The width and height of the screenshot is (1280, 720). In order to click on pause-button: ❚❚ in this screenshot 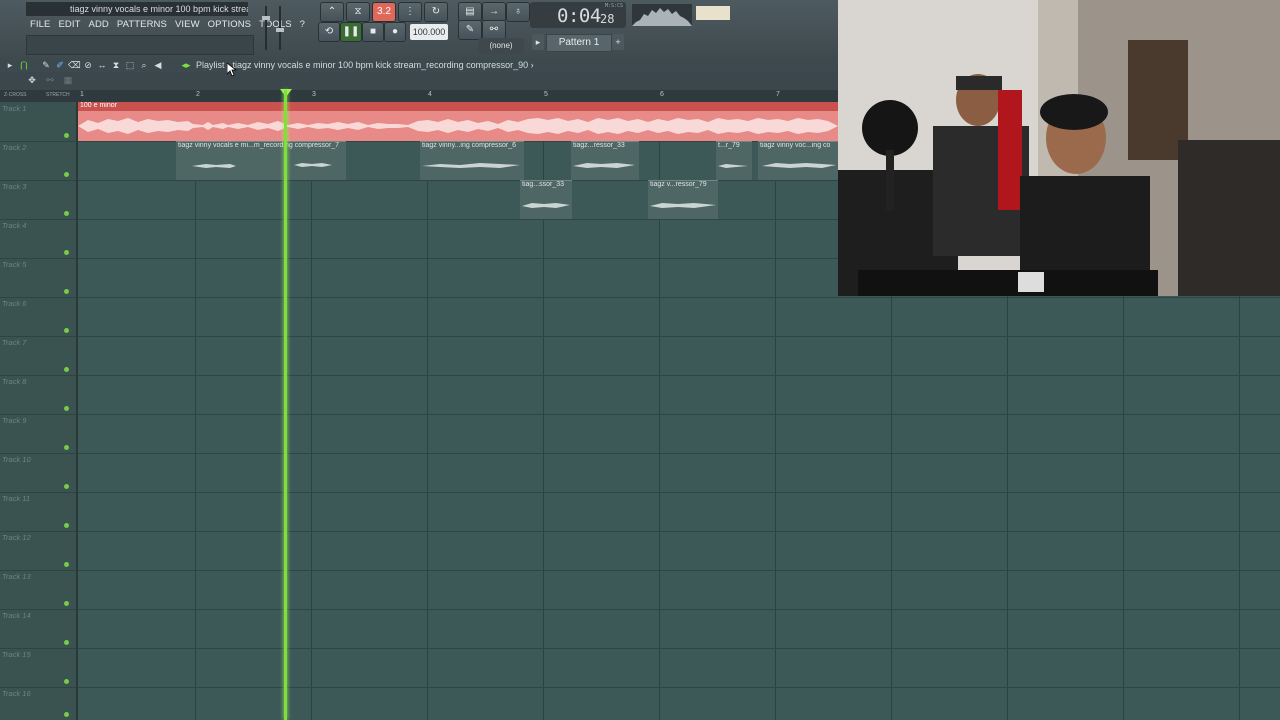, I will do `click(351, 32)`.